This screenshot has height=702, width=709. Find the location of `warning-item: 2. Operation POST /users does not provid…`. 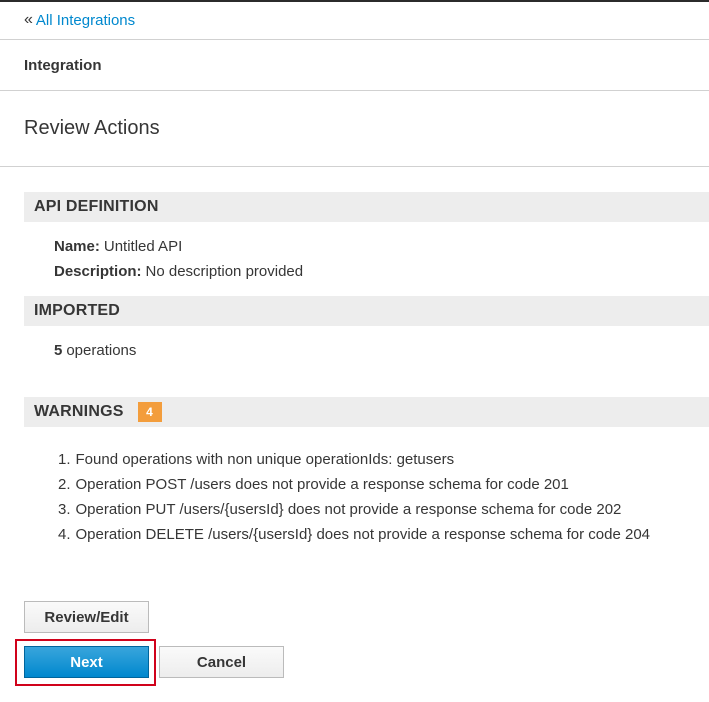

warning-item: 2. Operation POST /users does not provid… is located at coordinates (383, 484).